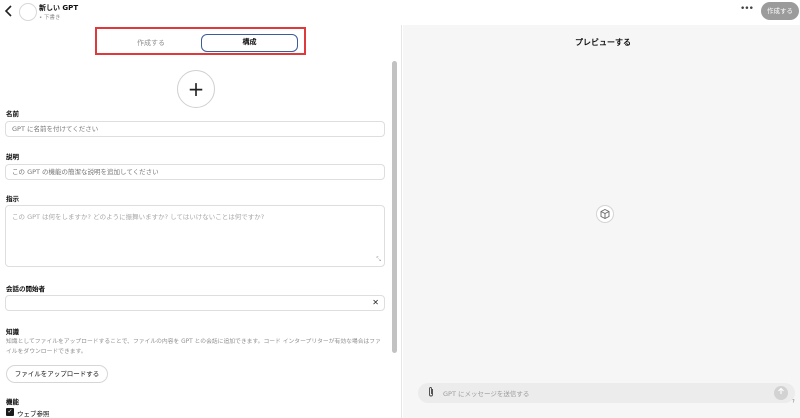  I want to click on capabilities-label: 機能, so click(12, 402).